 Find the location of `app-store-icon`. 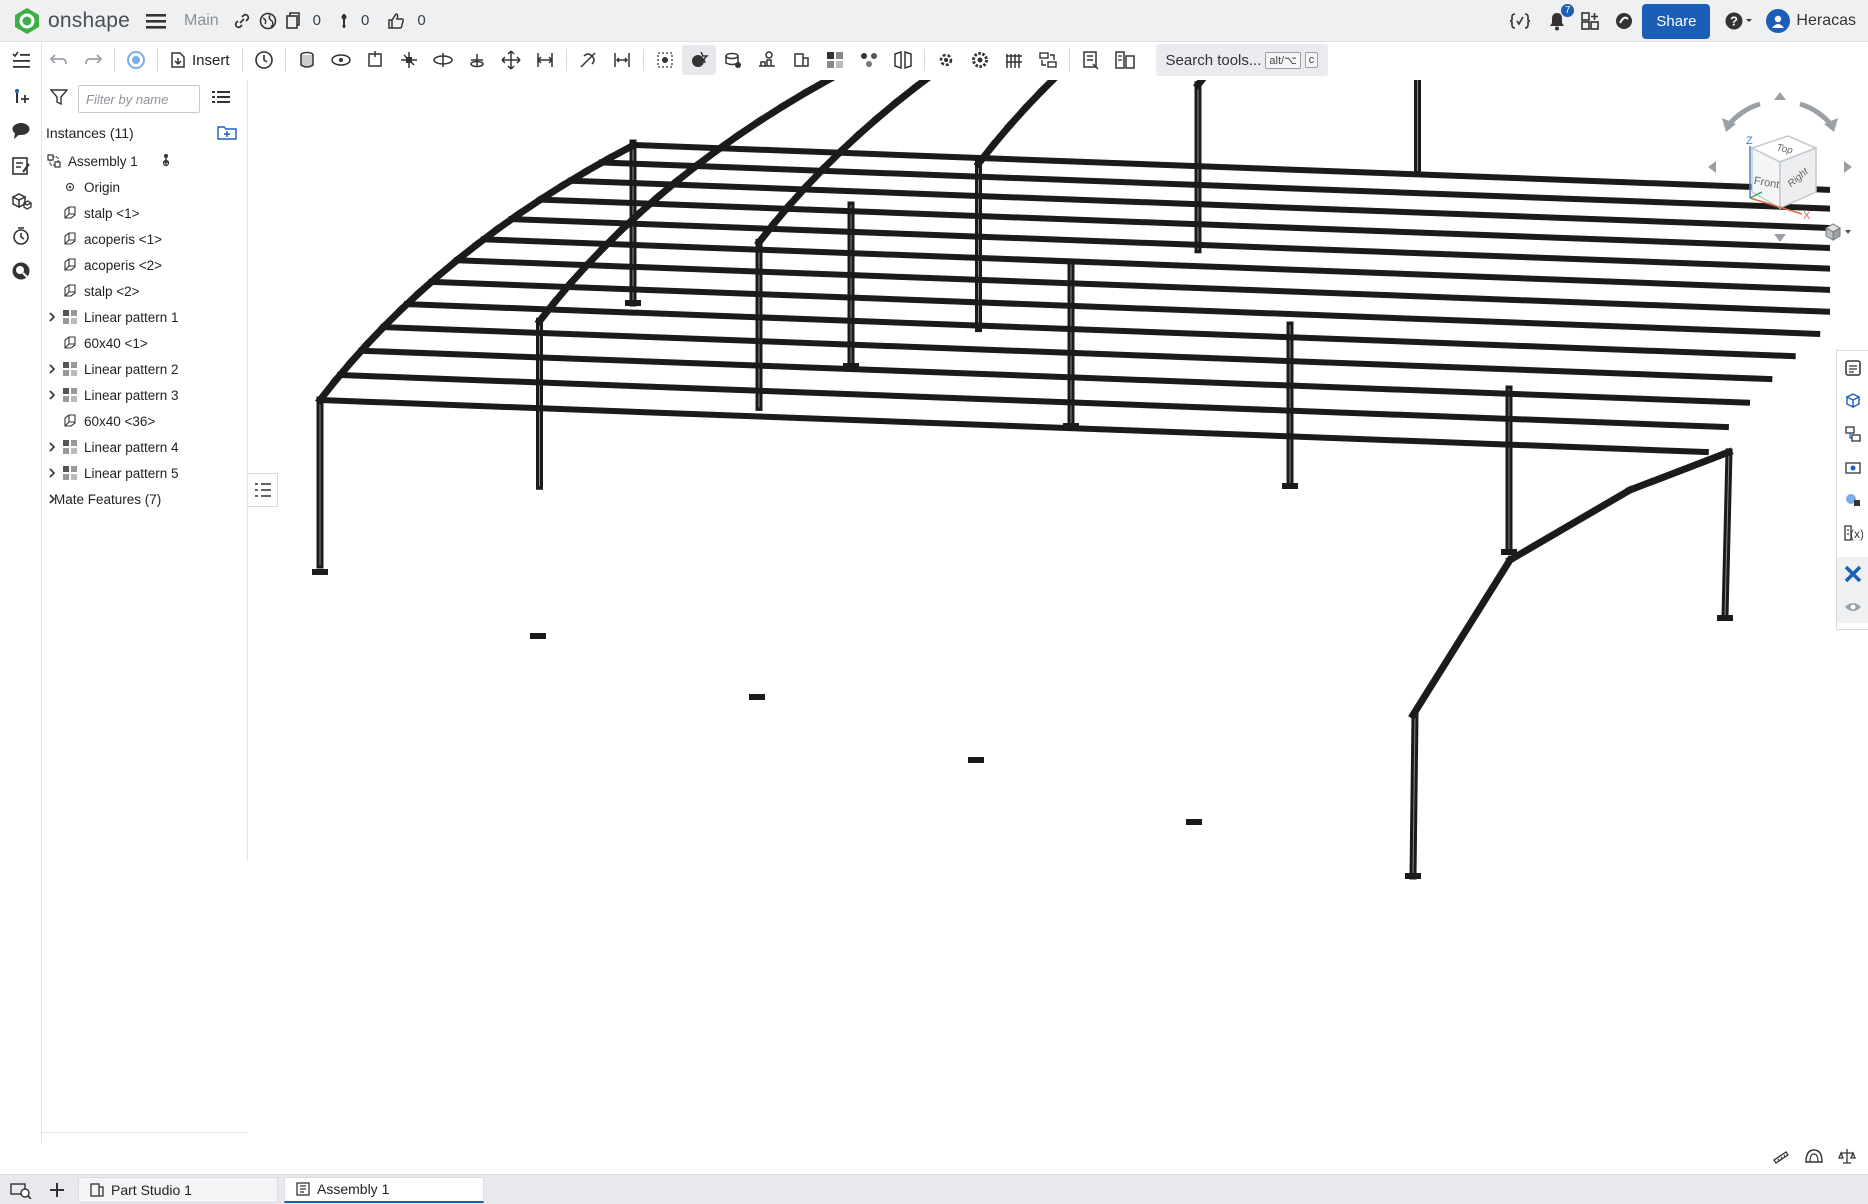

app-store-icon is located at coordinates (1590, 21).